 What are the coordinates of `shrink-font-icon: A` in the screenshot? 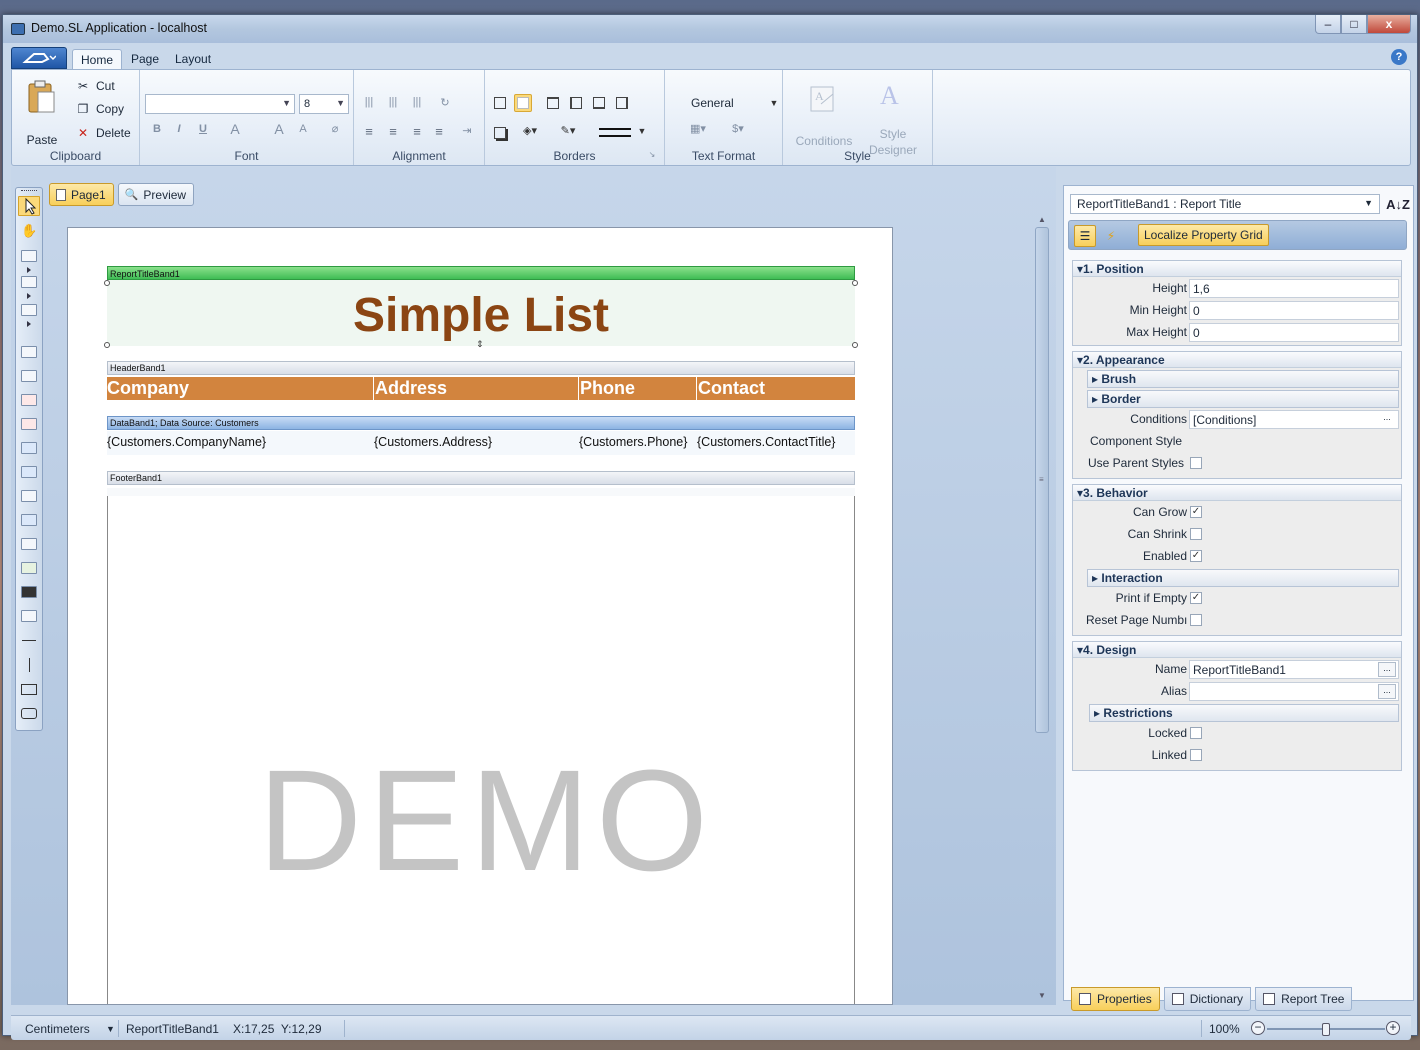 It's located at (303, 129).